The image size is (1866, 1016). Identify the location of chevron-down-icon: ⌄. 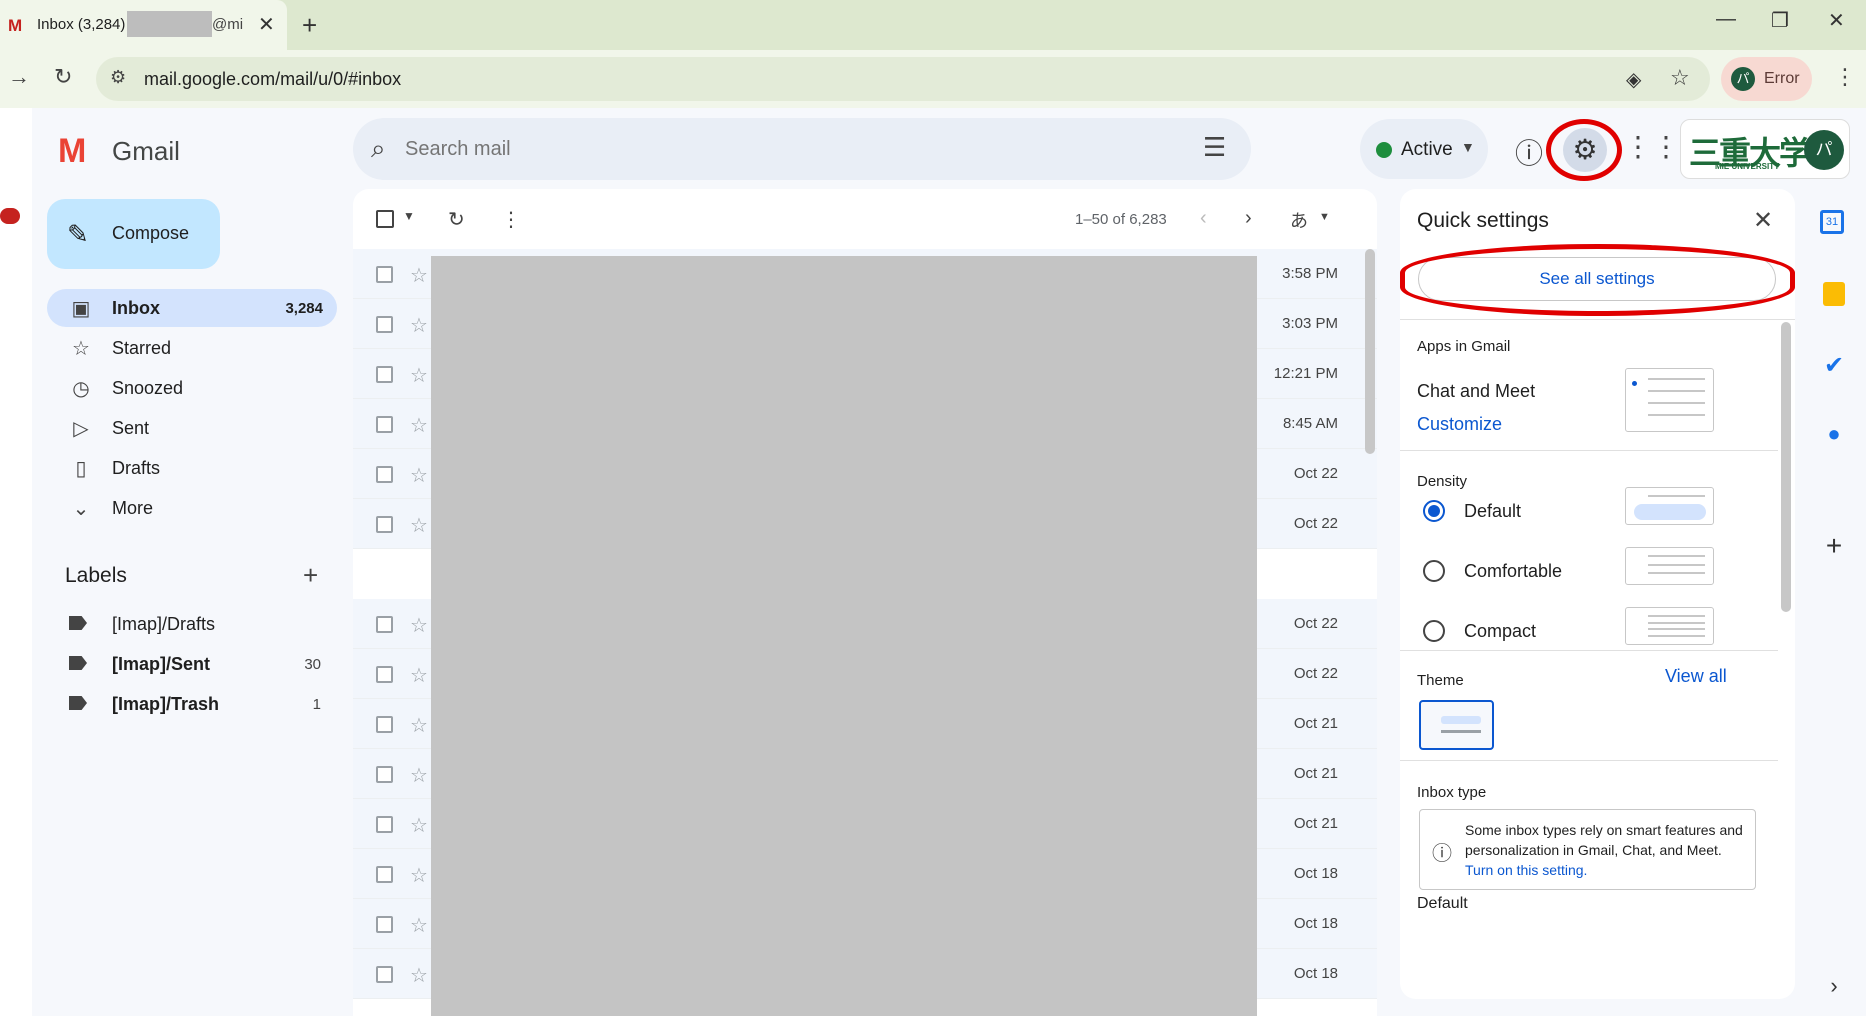
(81, 509).